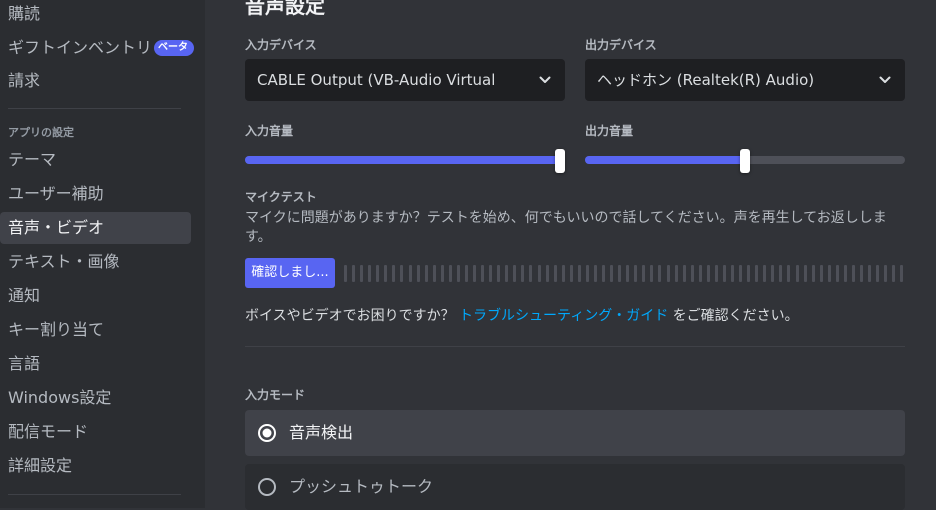 The height and width of the screenshot is (510, 936). I want to click on slider-fill, so click(665, 160).